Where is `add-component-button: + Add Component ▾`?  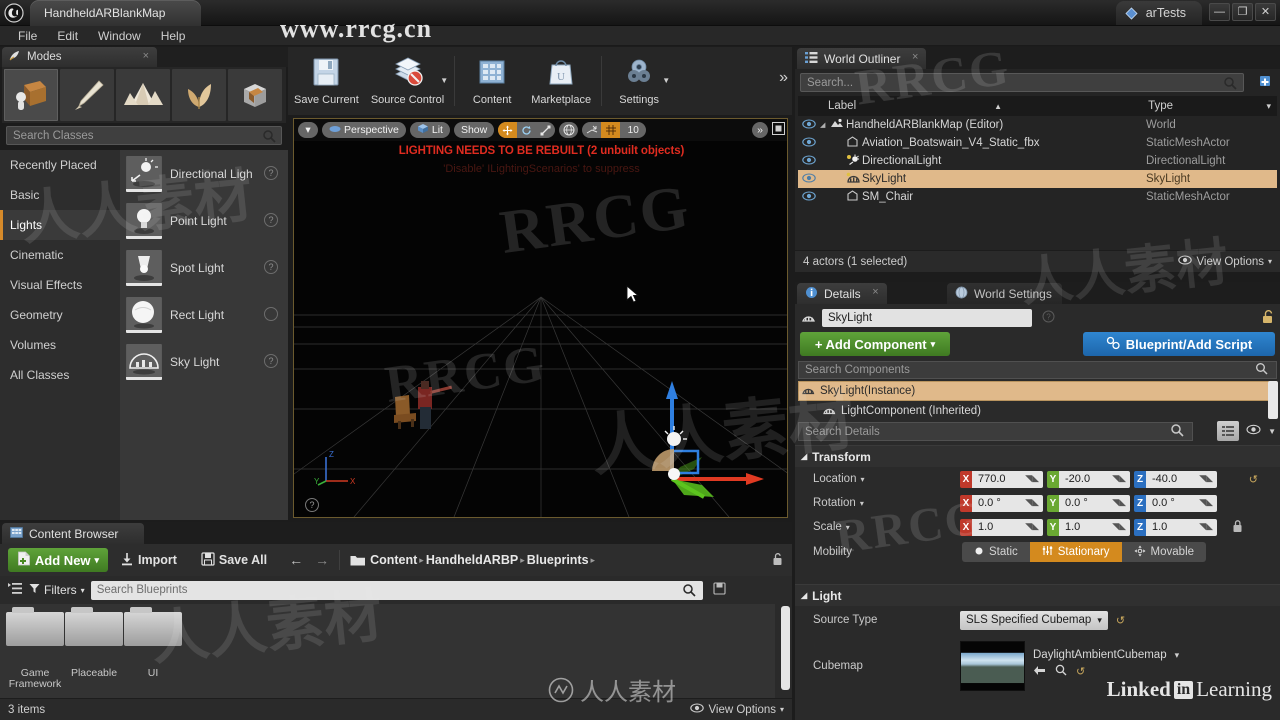 add-component-button: + Add Component ▾ is located at coordinates (875, 344).